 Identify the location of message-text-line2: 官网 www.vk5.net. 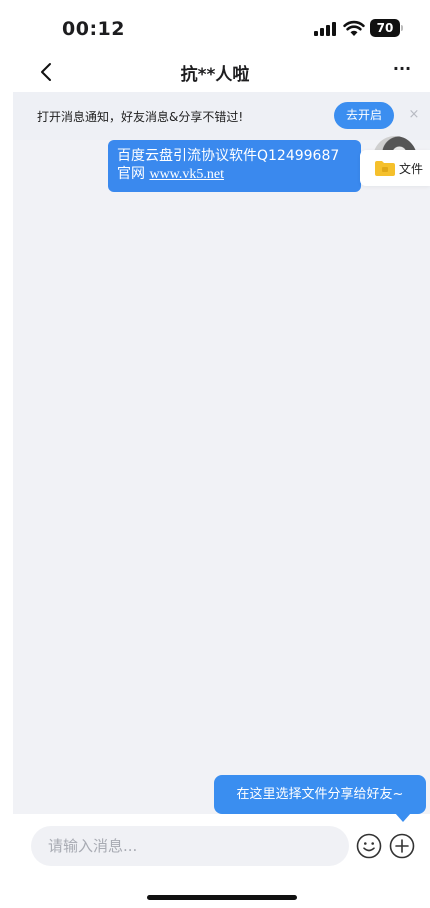
(234, 174).